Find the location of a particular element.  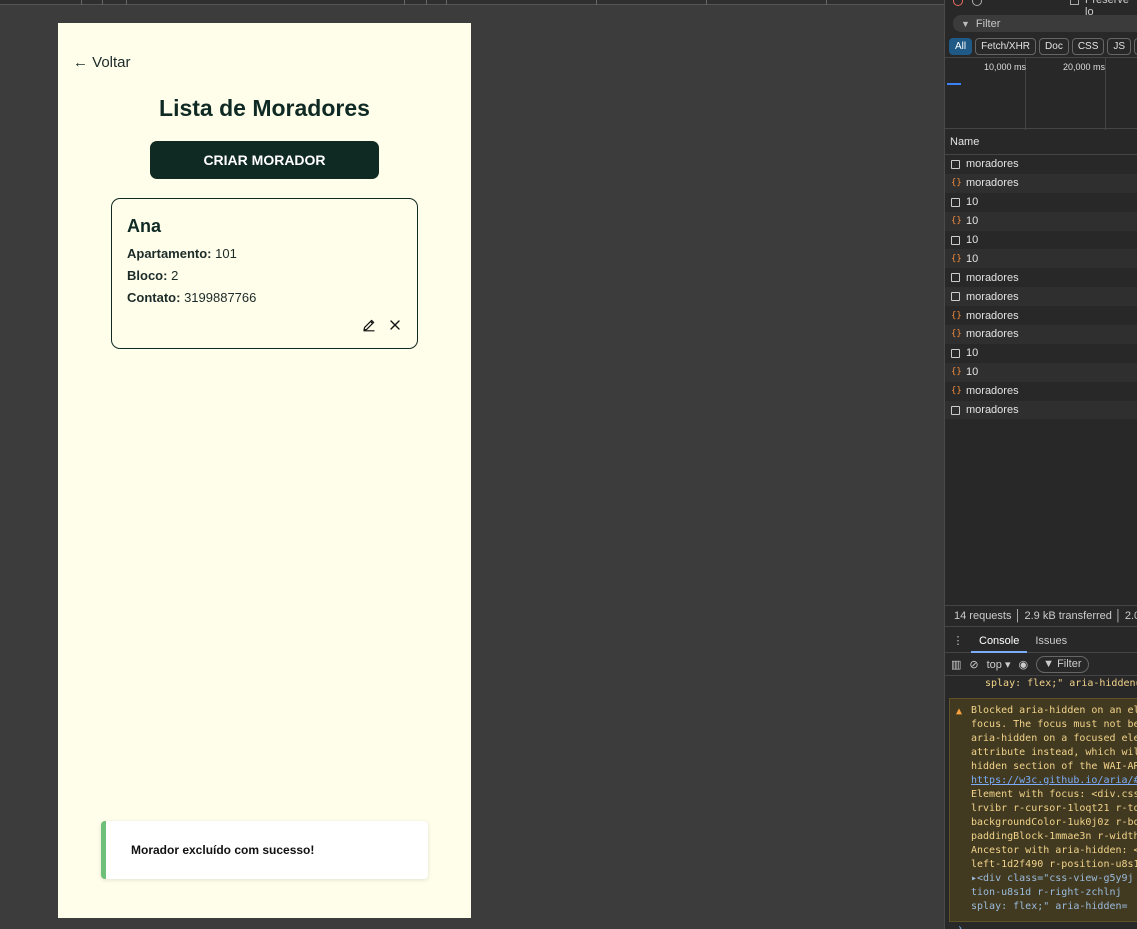

warning-line: backgroundColor-1uk0j0z r-bo is located at coordinates (1054, 822).